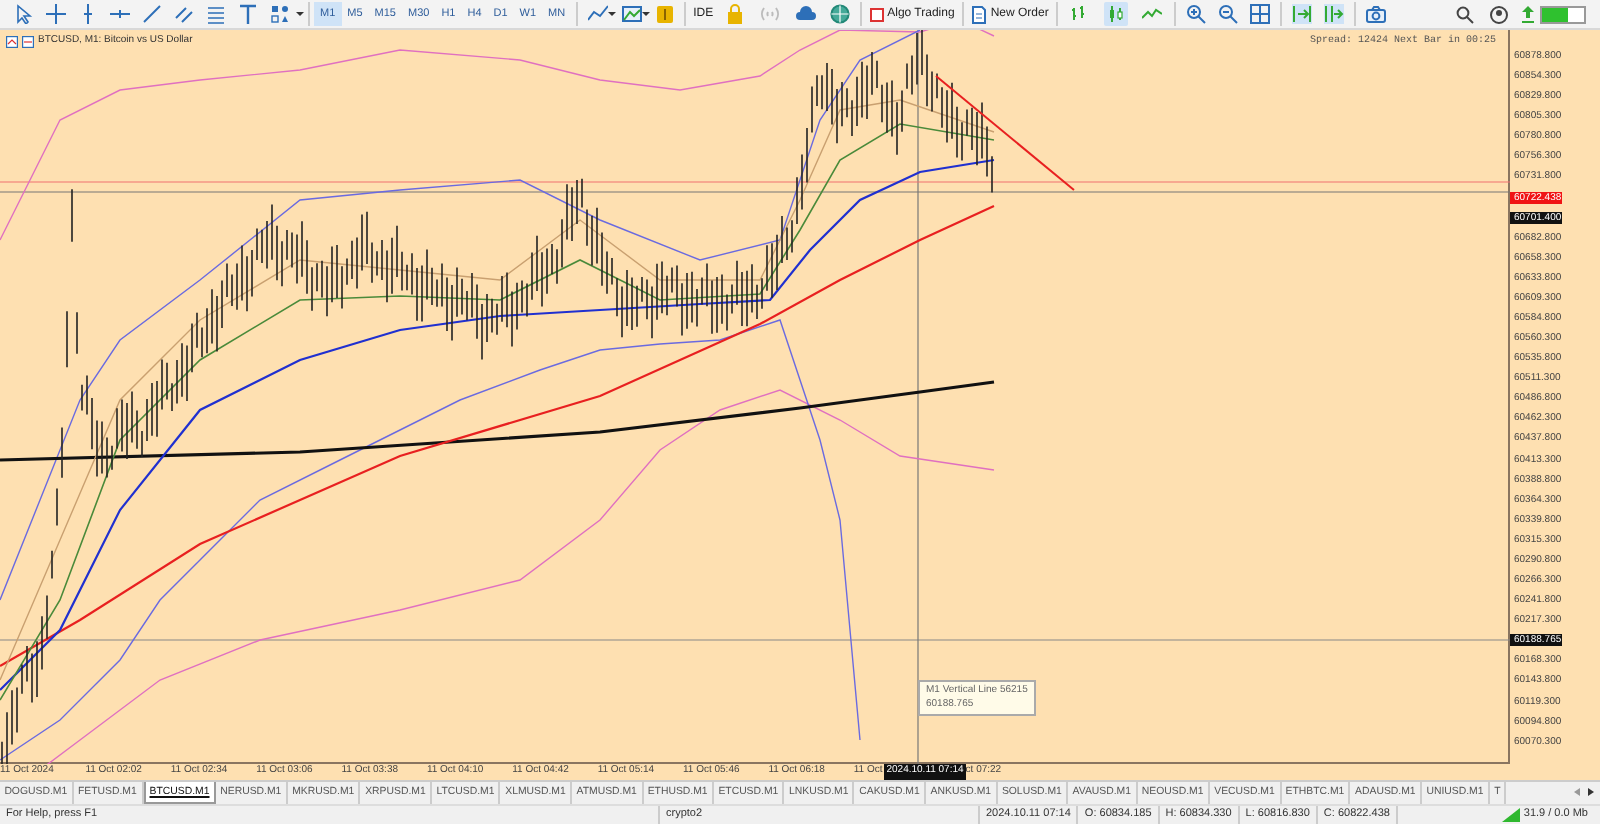 The width and height of the screenshot is (1600, 824). I want to click on zoom-out-icon, so click(1228, 14).